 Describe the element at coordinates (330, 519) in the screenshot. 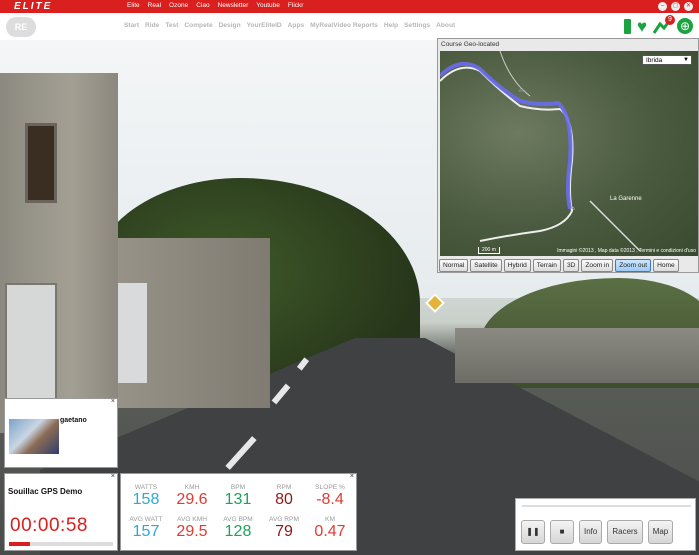

I see `stat-label: KM` at that location.